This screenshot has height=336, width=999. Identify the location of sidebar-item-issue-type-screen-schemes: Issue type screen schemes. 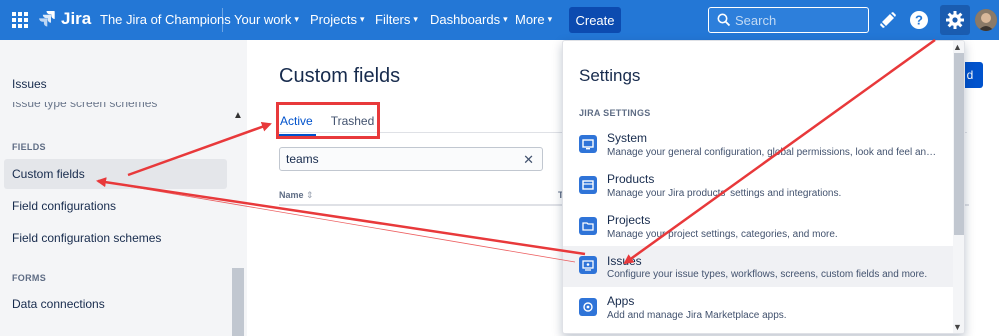
(84, 106).